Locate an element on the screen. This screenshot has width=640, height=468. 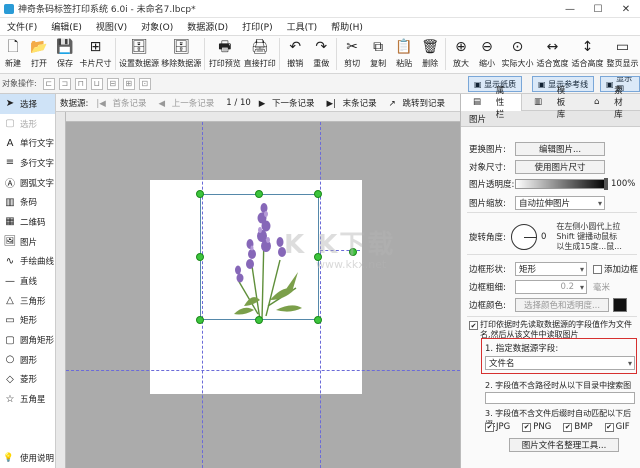
card-size-button: ⊞ 卡片尺寸 is located at coordinates (95, 53).